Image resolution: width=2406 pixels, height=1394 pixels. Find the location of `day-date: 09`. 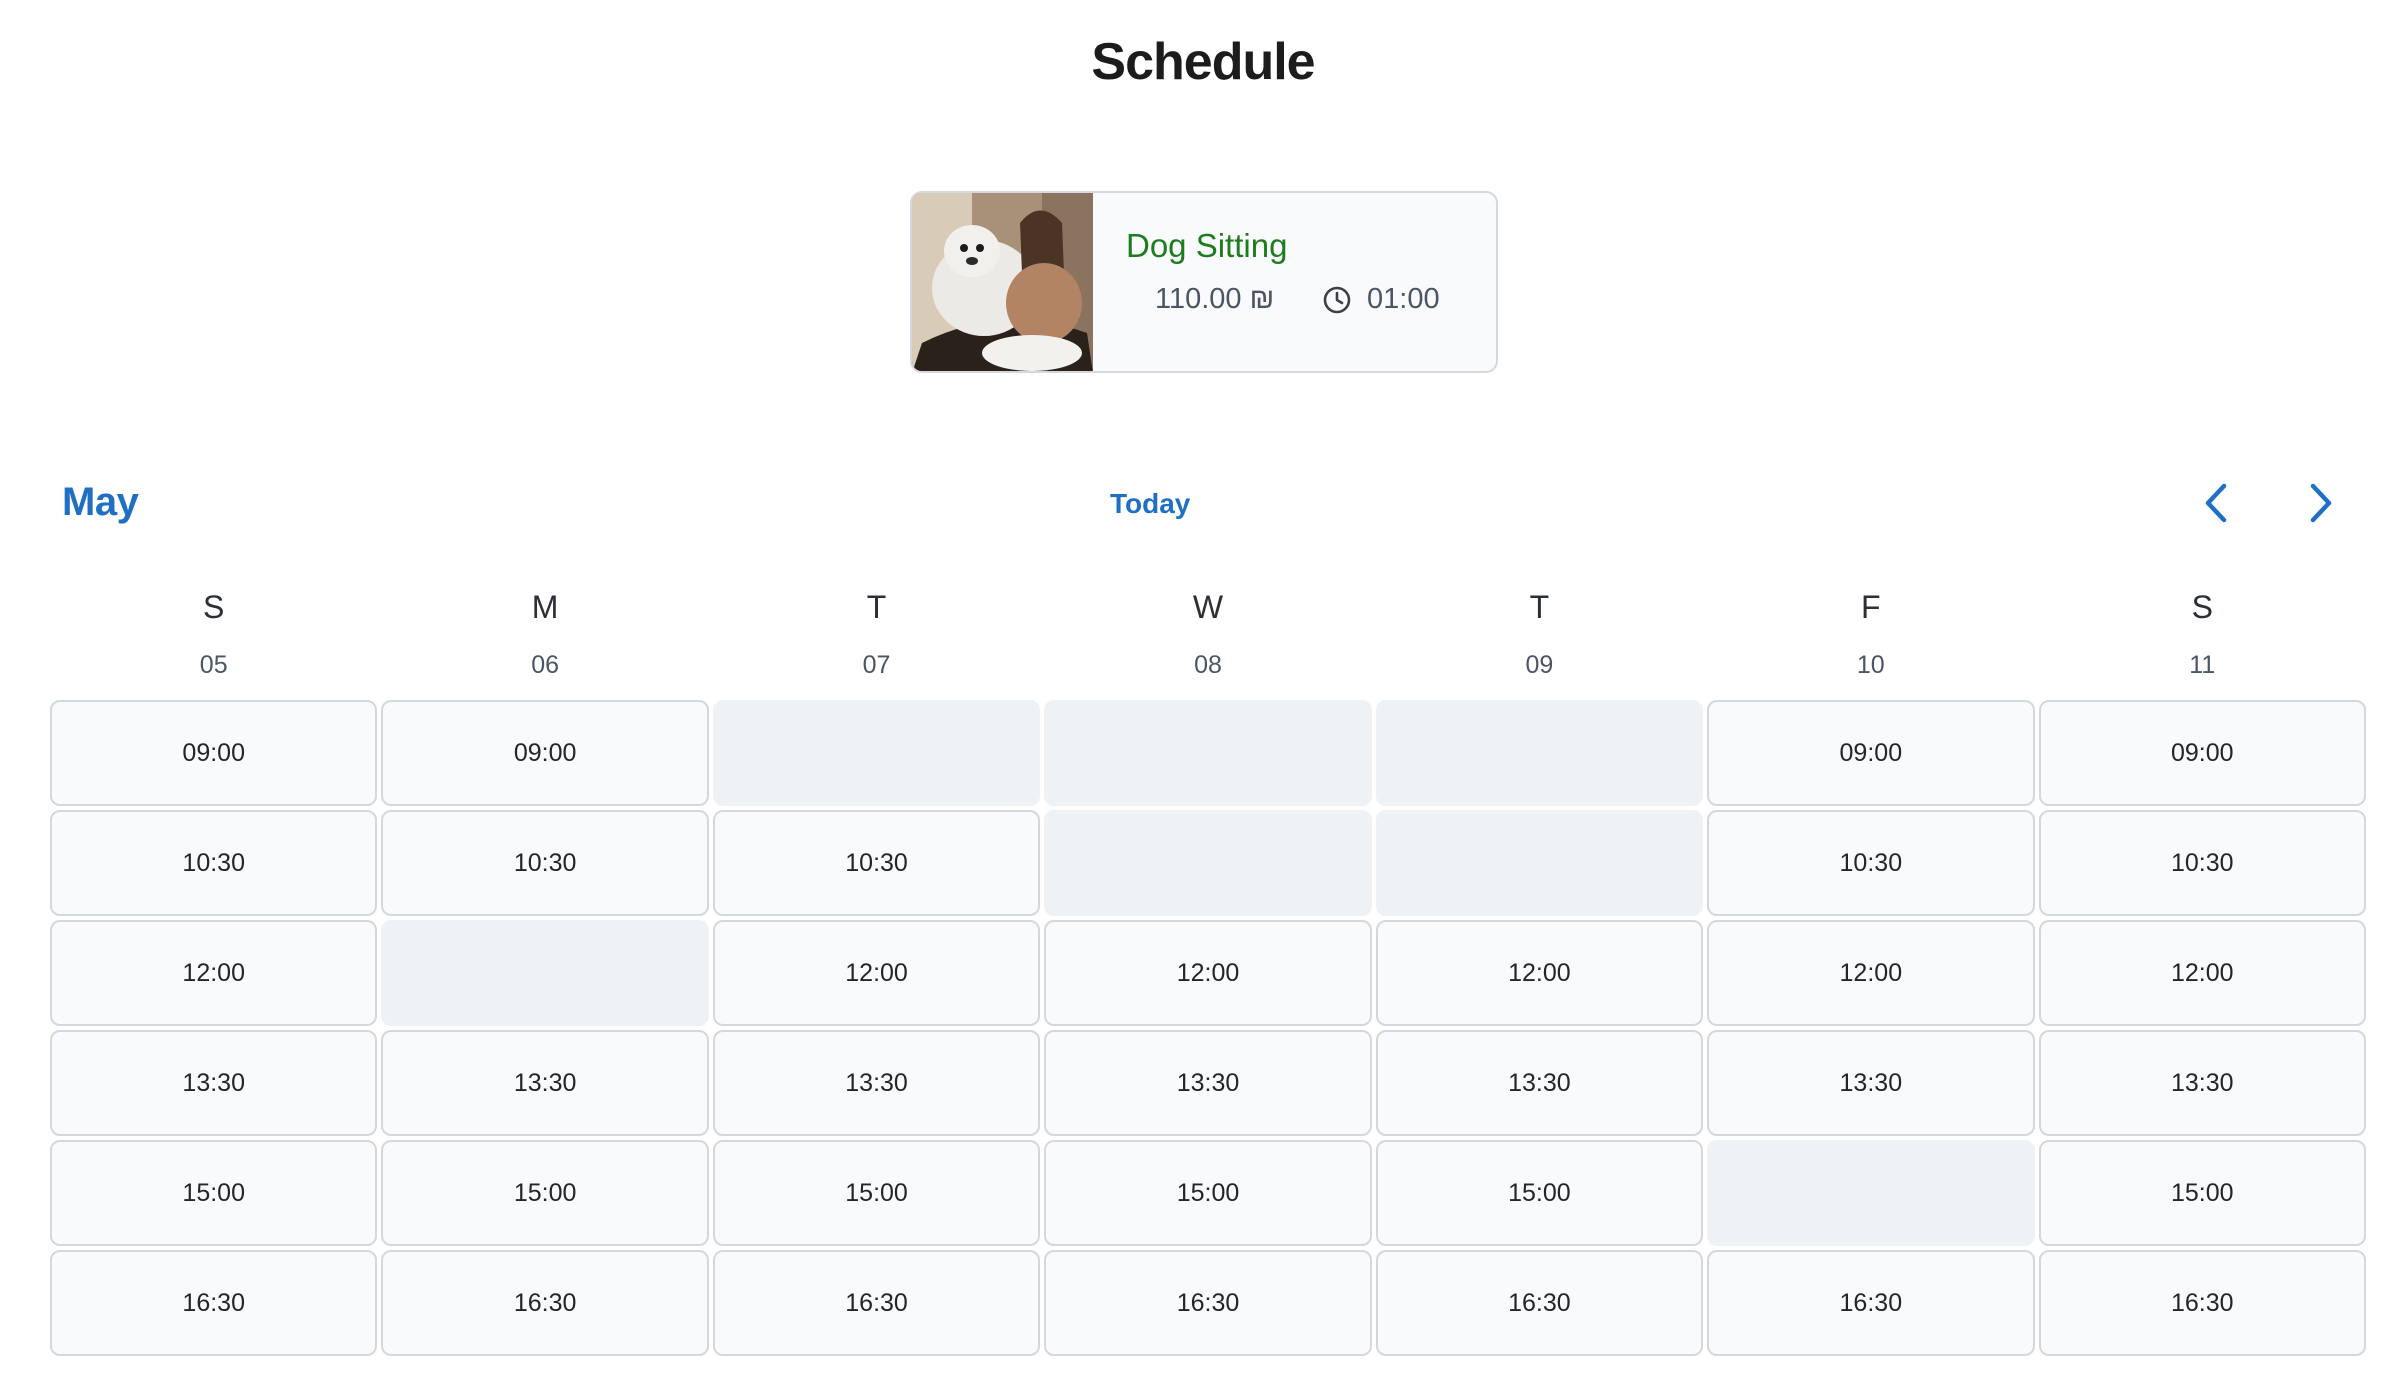

day-date: 09 is located at coordinates (1539, 665).